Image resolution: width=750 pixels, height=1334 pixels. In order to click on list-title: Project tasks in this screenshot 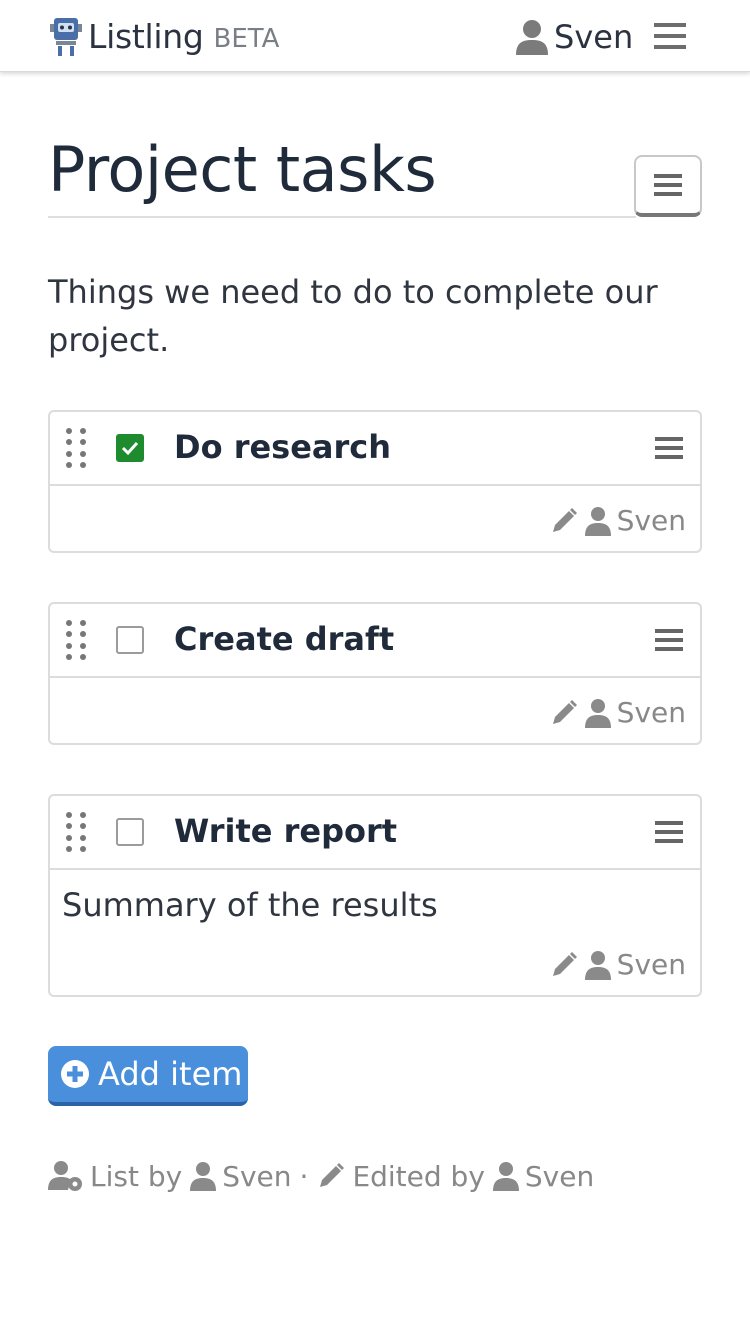, I will do `click(342, 173)`.